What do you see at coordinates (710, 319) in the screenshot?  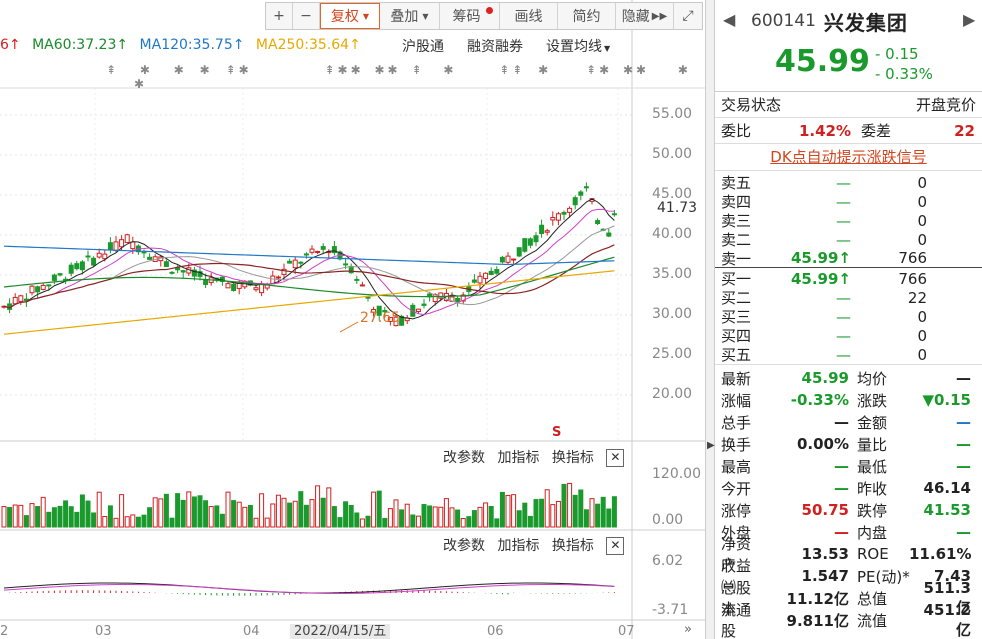 I see `panel-splitter: ▶` at bounding box center [710, 319].